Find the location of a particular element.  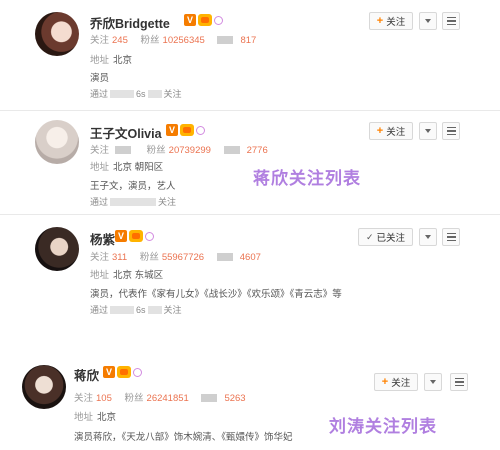

user-name: 杨紫 is located at coordinates (102, 238).